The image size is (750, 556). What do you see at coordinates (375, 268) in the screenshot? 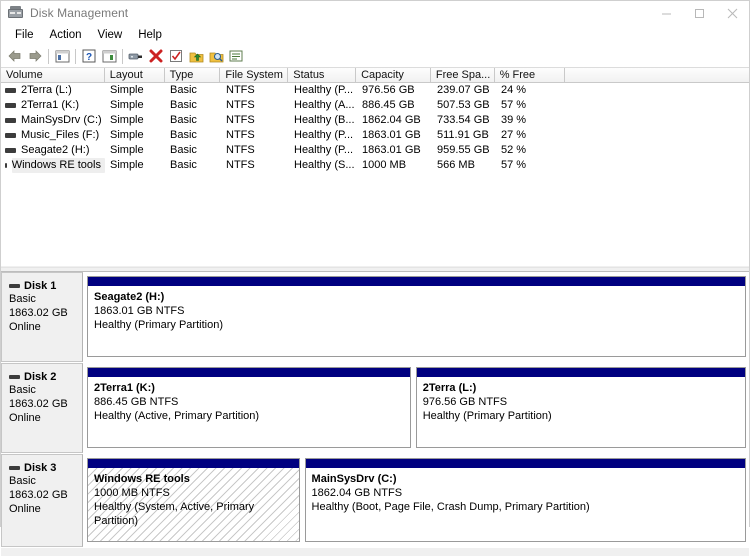
I see `pane-splitter` at bounding box center [375, 268].